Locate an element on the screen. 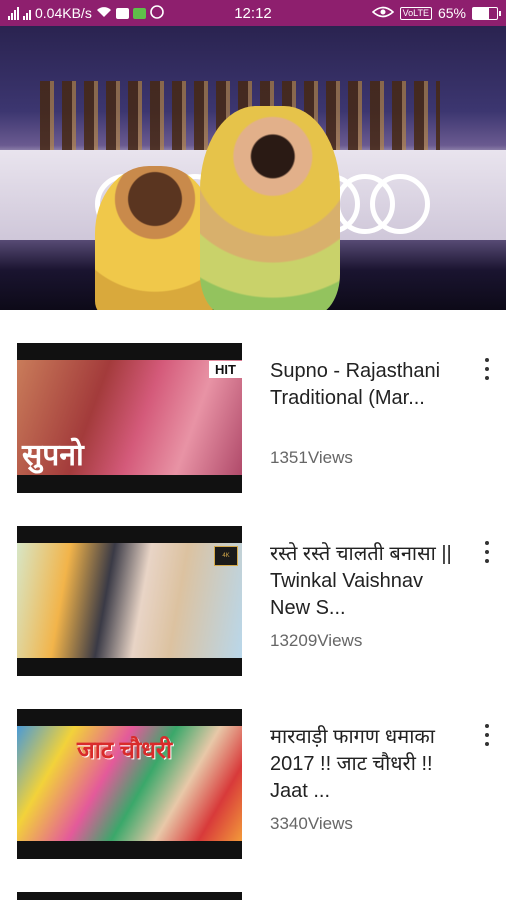 The width and height of the screenshot is (506, 900). video-views: 1351Views is located at coordinates (311, 457).